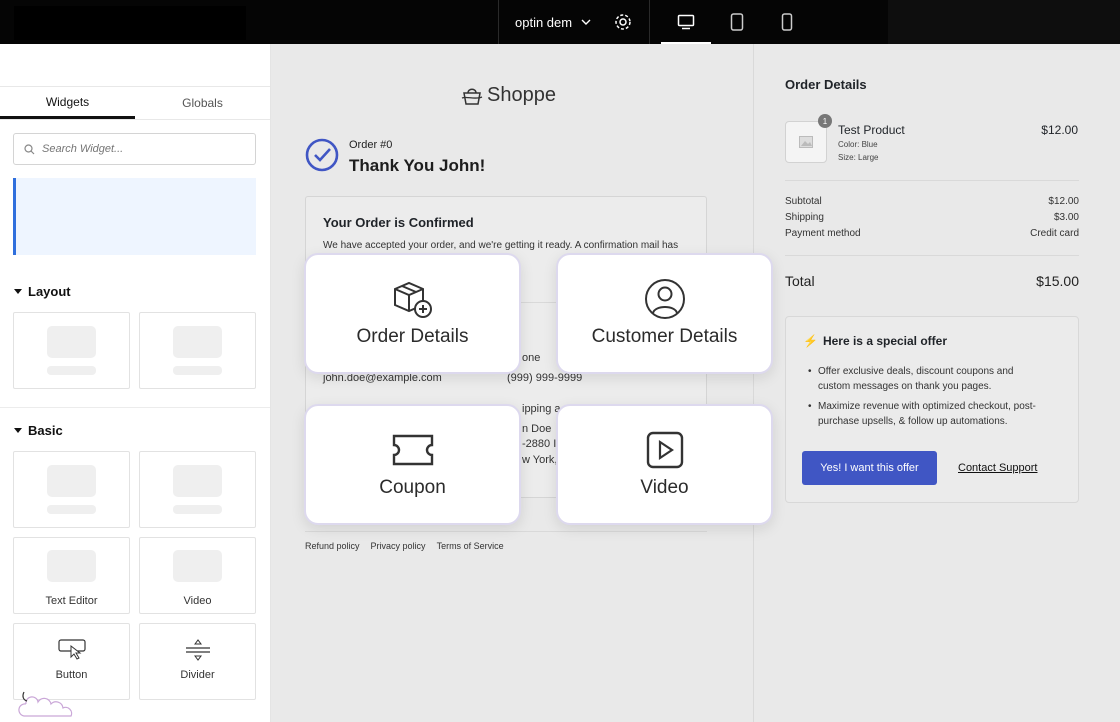 The height and width of the screenshot is (722, 1120). I want to click on subtotal-row: Subtotal $12.00, so click(932, 201).